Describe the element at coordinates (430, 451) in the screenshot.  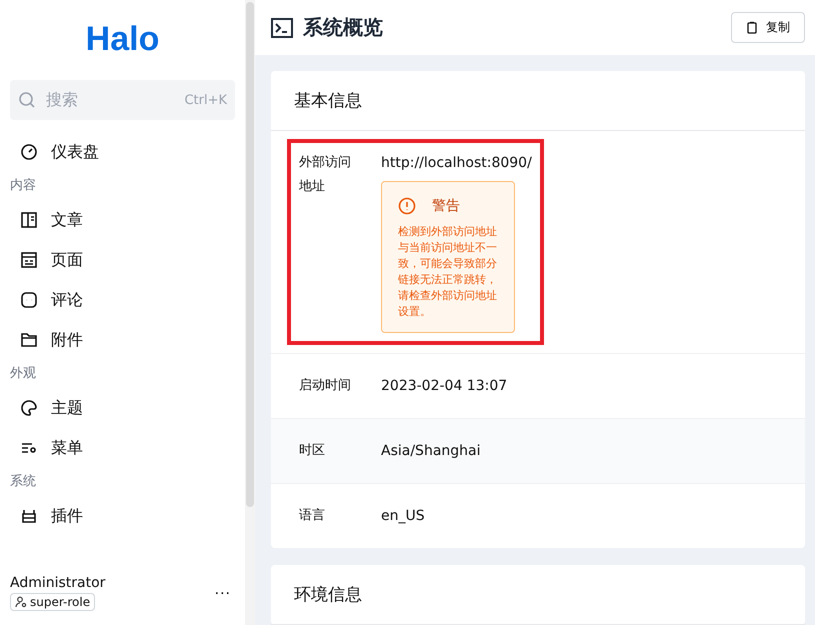
I see `field-value: Asia/Shanghai` at that location.